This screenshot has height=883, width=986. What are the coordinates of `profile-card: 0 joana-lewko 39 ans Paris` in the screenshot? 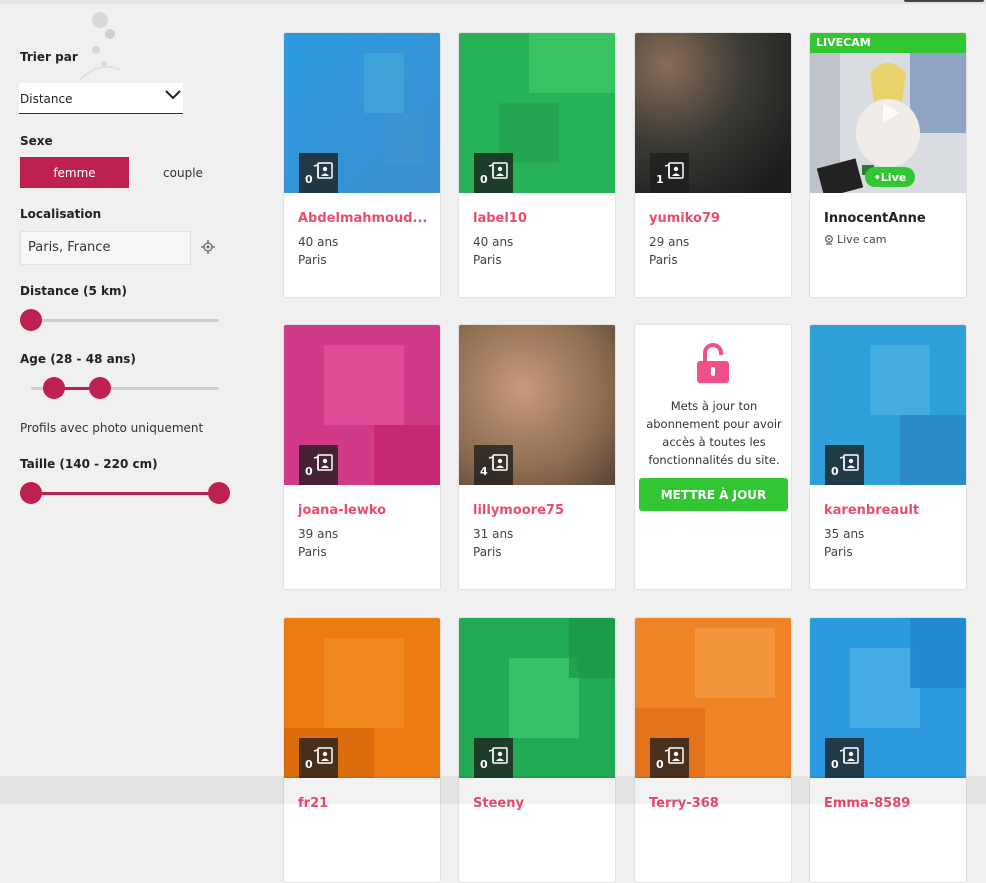 It's located at (362, 457).